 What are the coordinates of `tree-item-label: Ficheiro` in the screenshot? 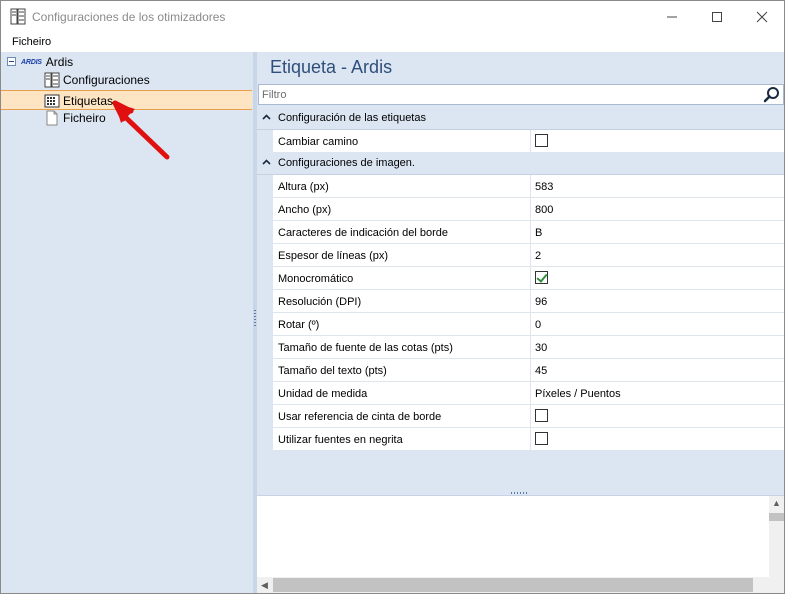 It's located at (84, 118).